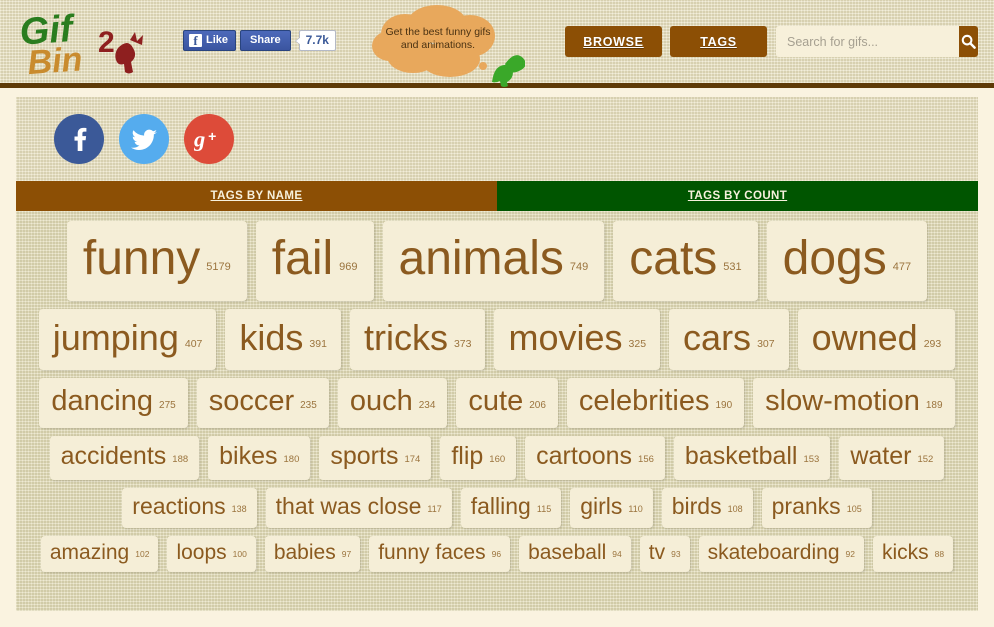 This screenshot has height=627, width=994. Describe the element at coordinates (939, 554) in the screenshot. I see `tag-count: 88` at that location.